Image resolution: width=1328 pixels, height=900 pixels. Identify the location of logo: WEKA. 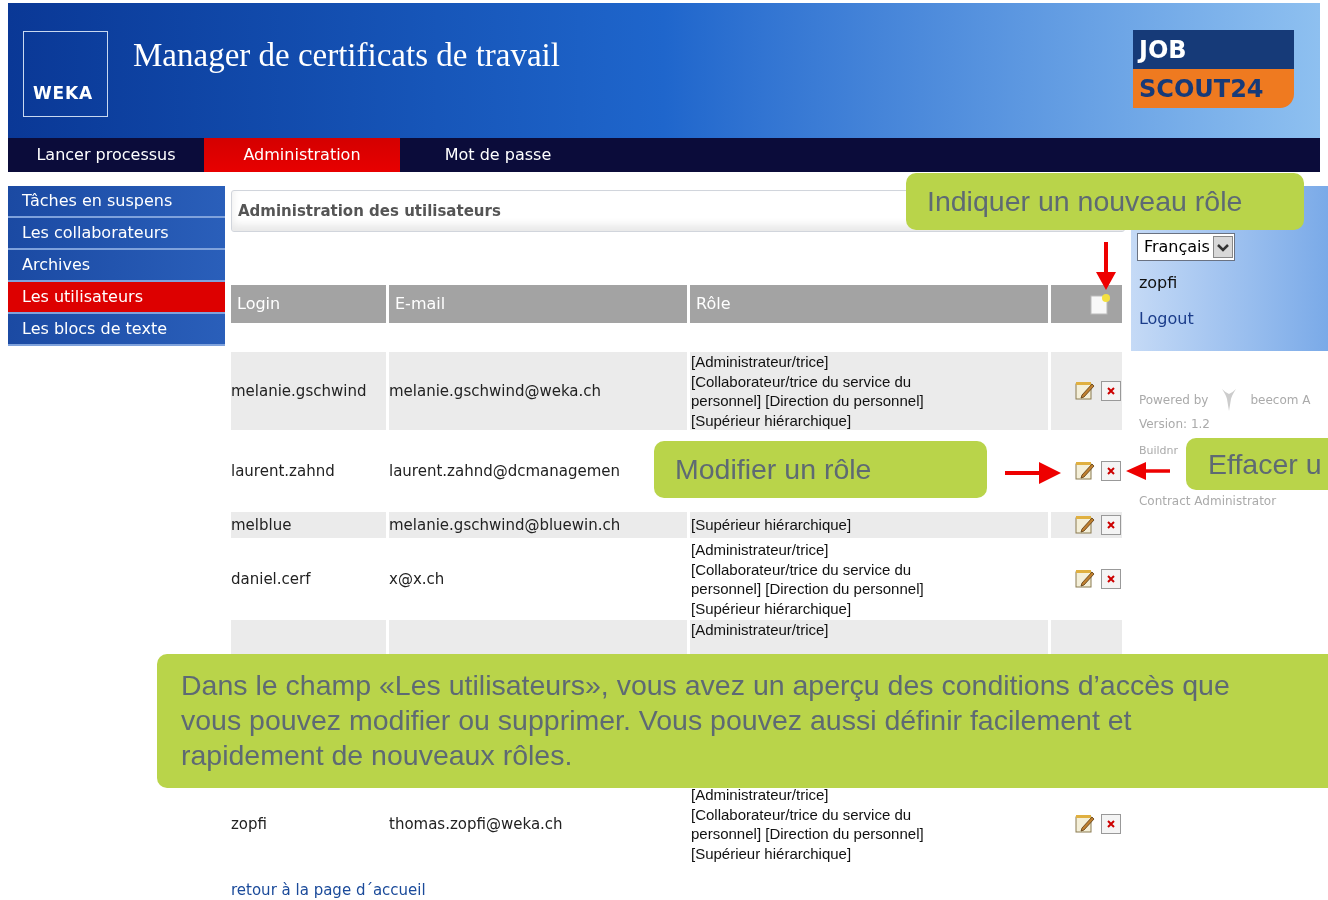
(65, 74).